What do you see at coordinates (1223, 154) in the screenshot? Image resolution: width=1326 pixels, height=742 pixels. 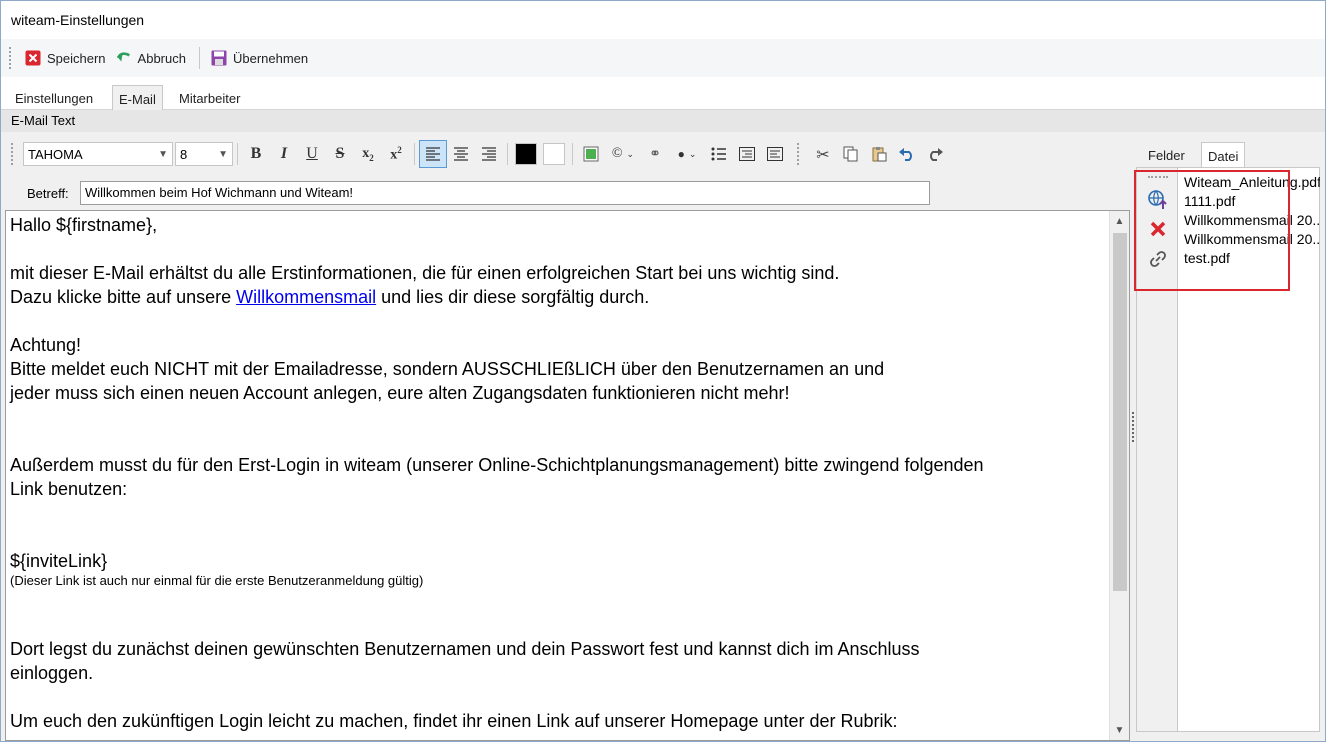 I see `tab-file: Datei` at bounding box center [1223, 154].